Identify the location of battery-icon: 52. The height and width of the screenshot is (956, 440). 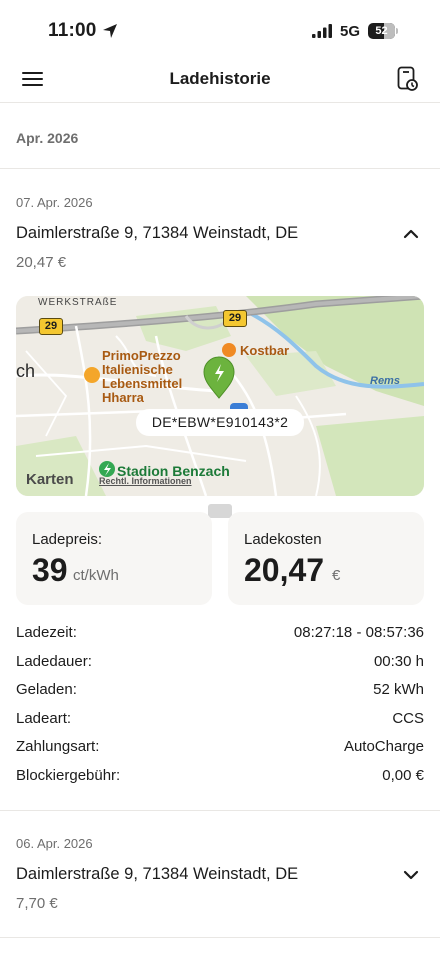
(383, 31).